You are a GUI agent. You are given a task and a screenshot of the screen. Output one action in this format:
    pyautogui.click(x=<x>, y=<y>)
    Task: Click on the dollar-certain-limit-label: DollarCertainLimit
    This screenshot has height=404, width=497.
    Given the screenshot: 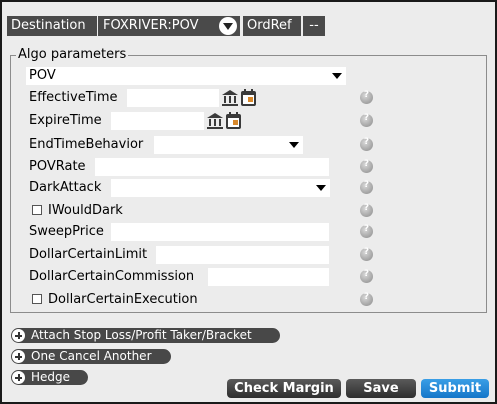 What is the action you would take?
    pyautogui.click(x=88, y=254)
    